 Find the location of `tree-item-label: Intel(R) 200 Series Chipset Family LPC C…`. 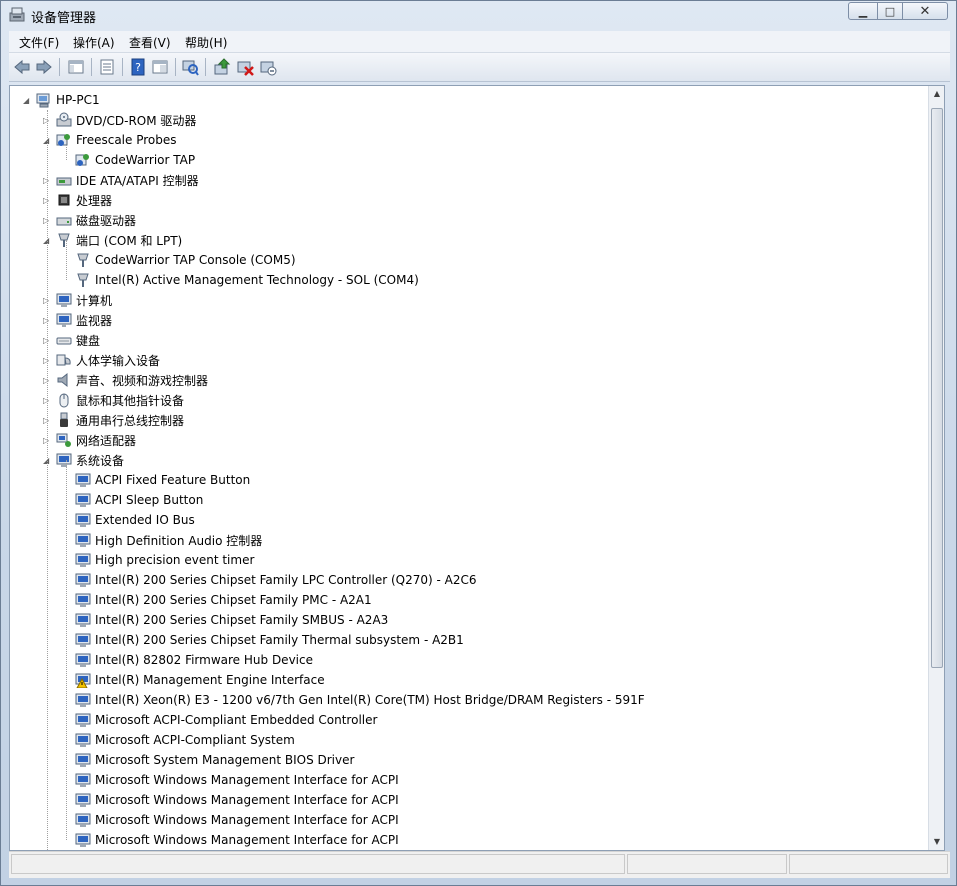

tree-item-label: Intel(R) 200 Series Chipset Family LPC C… is located at coordinates (286, 580).